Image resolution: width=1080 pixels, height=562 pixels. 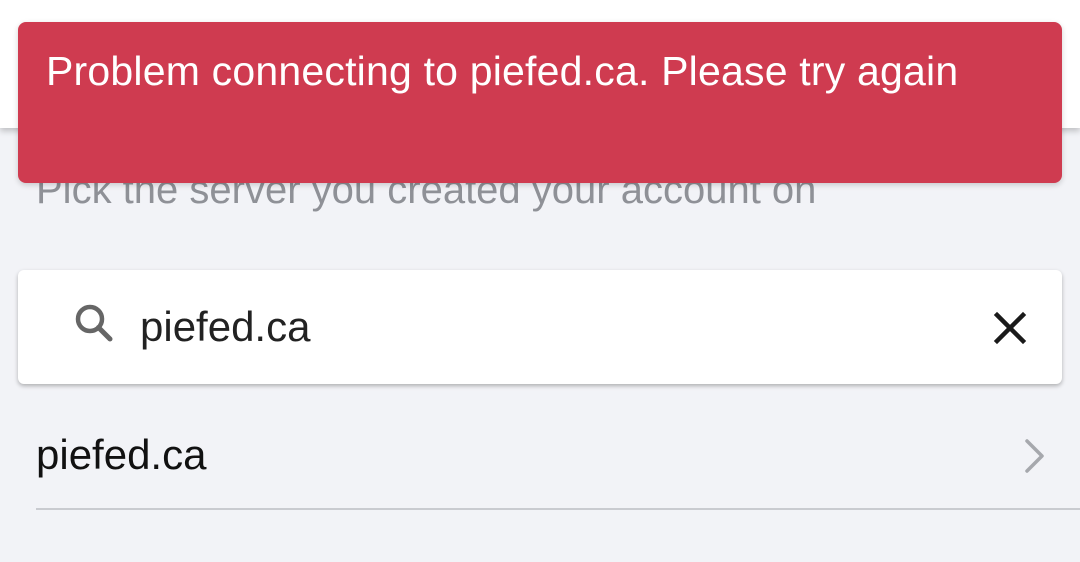 I want to click on server-list-item-label: piefed.ca, so click(x=121, y=454).